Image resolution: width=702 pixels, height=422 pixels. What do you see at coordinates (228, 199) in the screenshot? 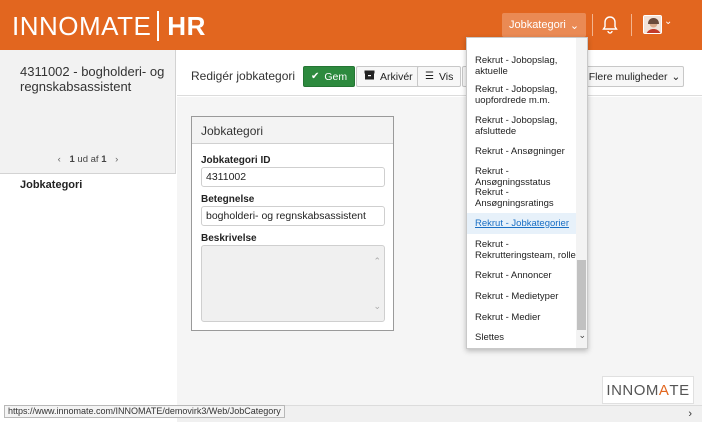
I see `name-label: Betegnelse` at bounding box center [228, 199].